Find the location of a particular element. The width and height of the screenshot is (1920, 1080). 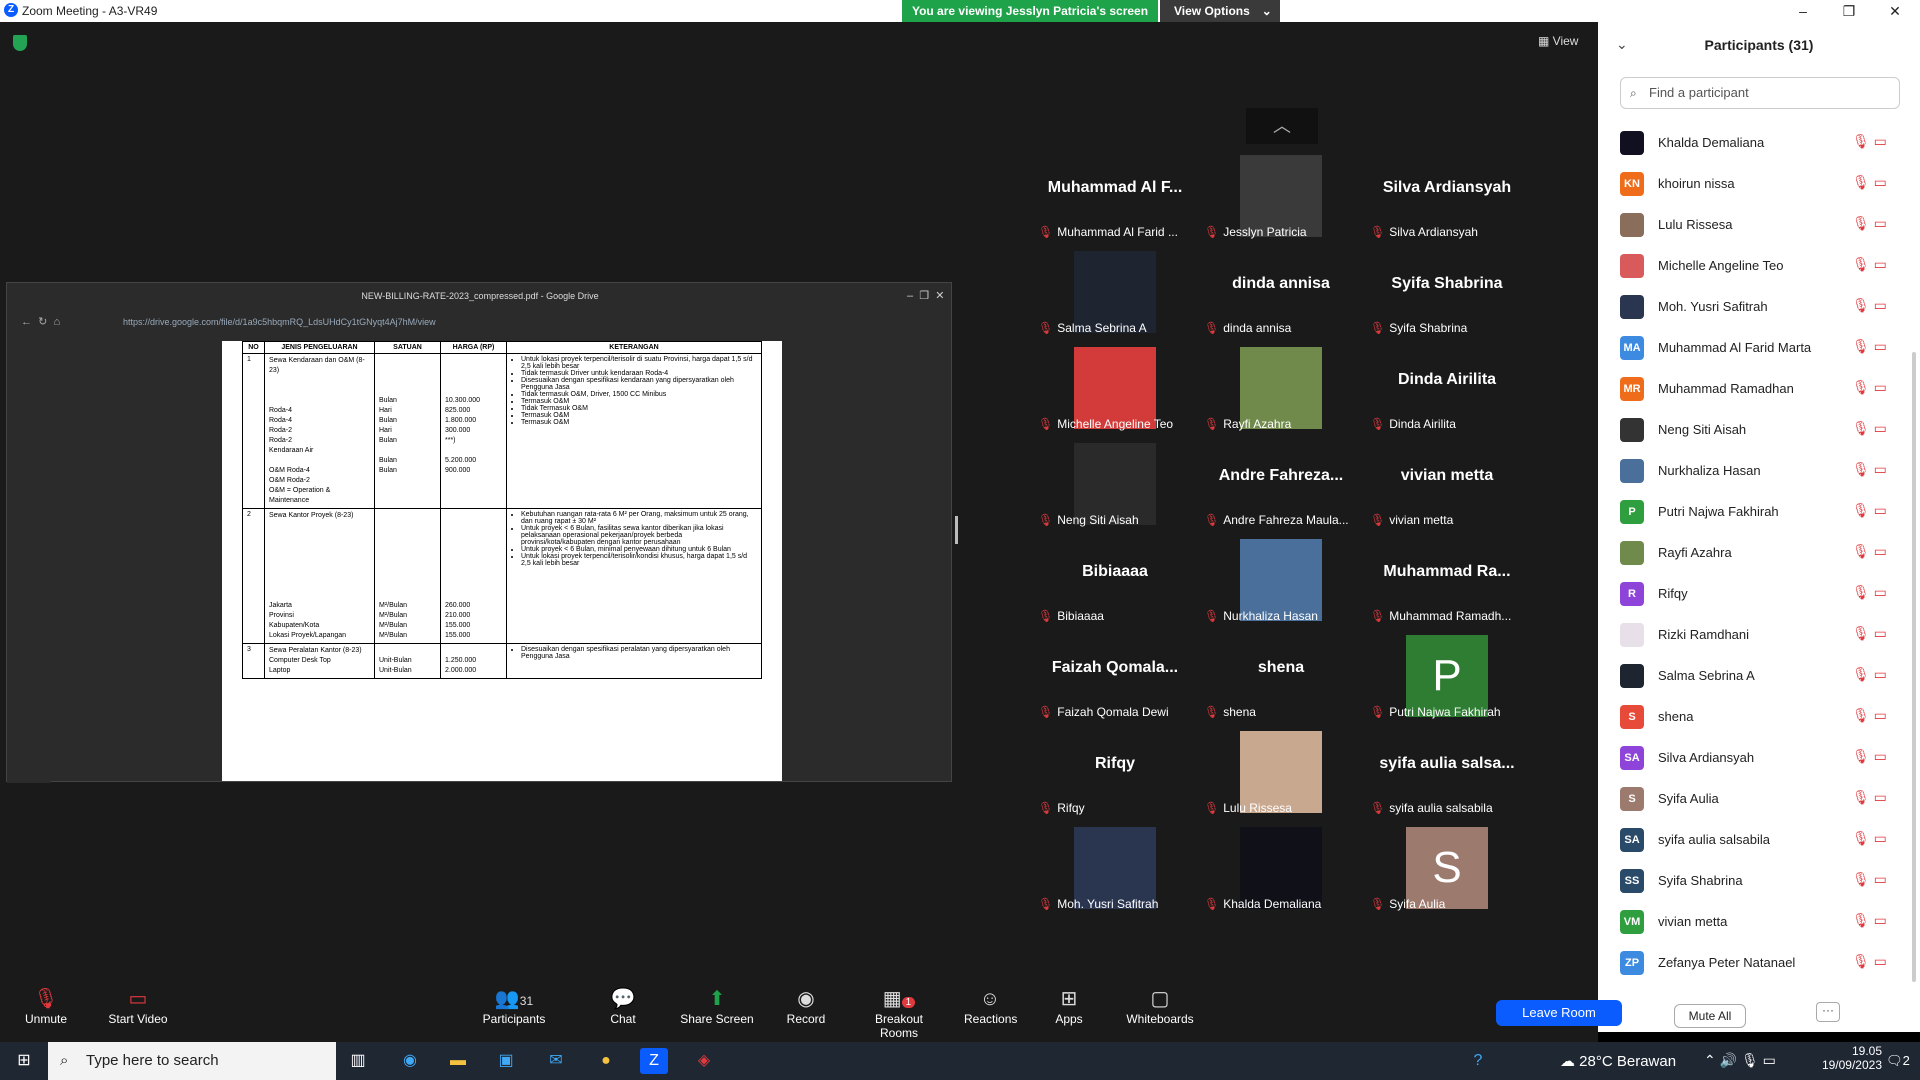

participant-row: VM vivian metta 🎙 ▭ is located at coordinates (1765, 922).